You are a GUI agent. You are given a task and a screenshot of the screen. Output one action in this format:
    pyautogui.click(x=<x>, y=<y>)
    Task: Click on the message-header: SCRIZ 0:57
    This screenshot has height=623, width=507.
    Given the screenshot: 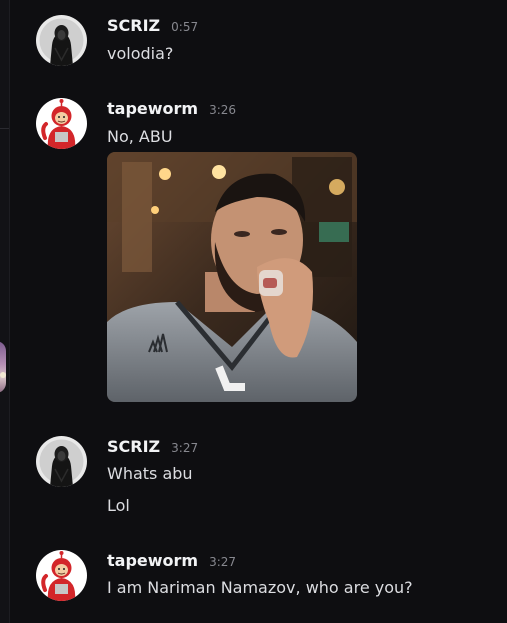 What is the action you would take?
    pyautogui.click(x=152, y=26)
    